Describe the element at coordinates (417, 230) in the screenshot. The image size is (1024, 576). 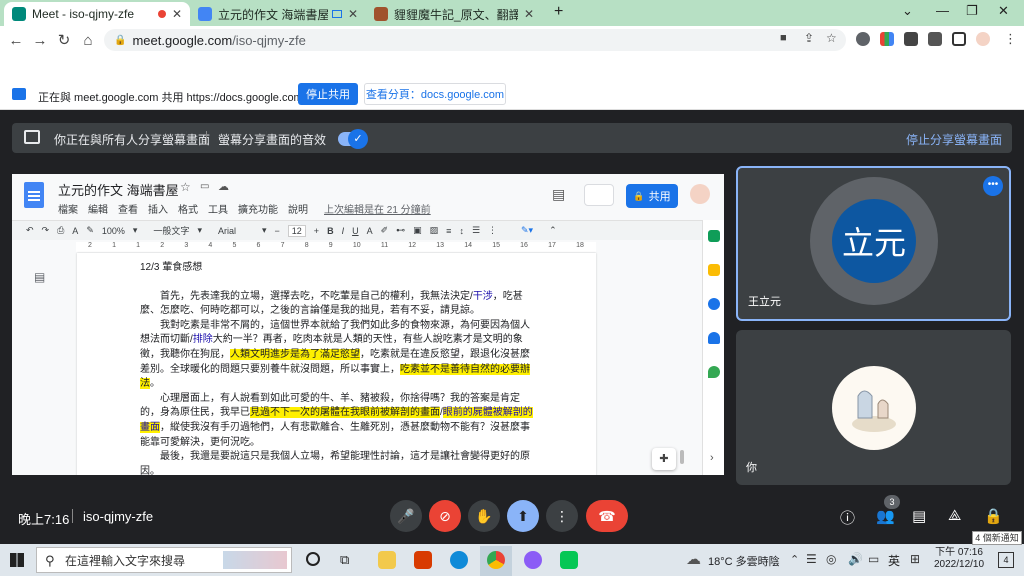
I see `add-comment-icon: ▣` at that location.